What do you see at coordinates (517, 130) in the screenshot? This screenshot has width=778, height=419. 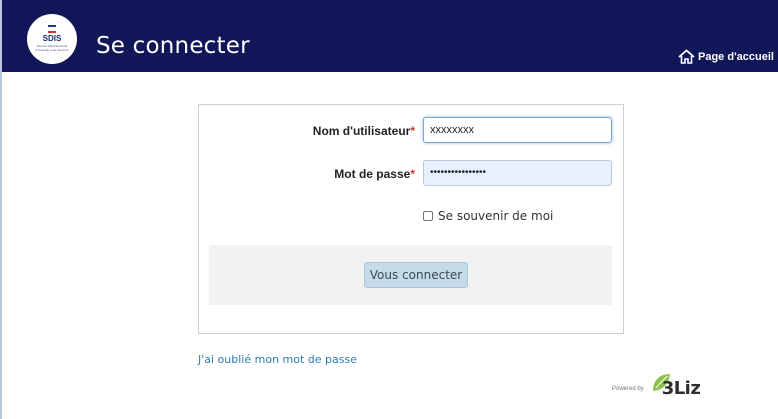 I see `username-input` at bounding box center [517, 130].